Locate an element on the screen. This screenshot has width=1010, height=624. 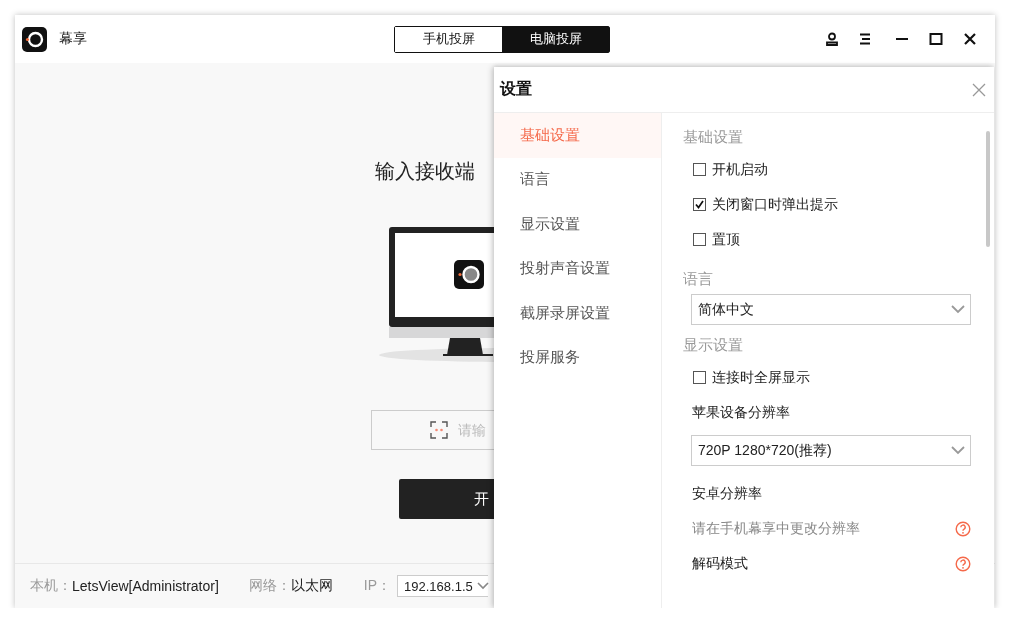
checkbox-label: 置顶 is located at coordinates (726, 239).